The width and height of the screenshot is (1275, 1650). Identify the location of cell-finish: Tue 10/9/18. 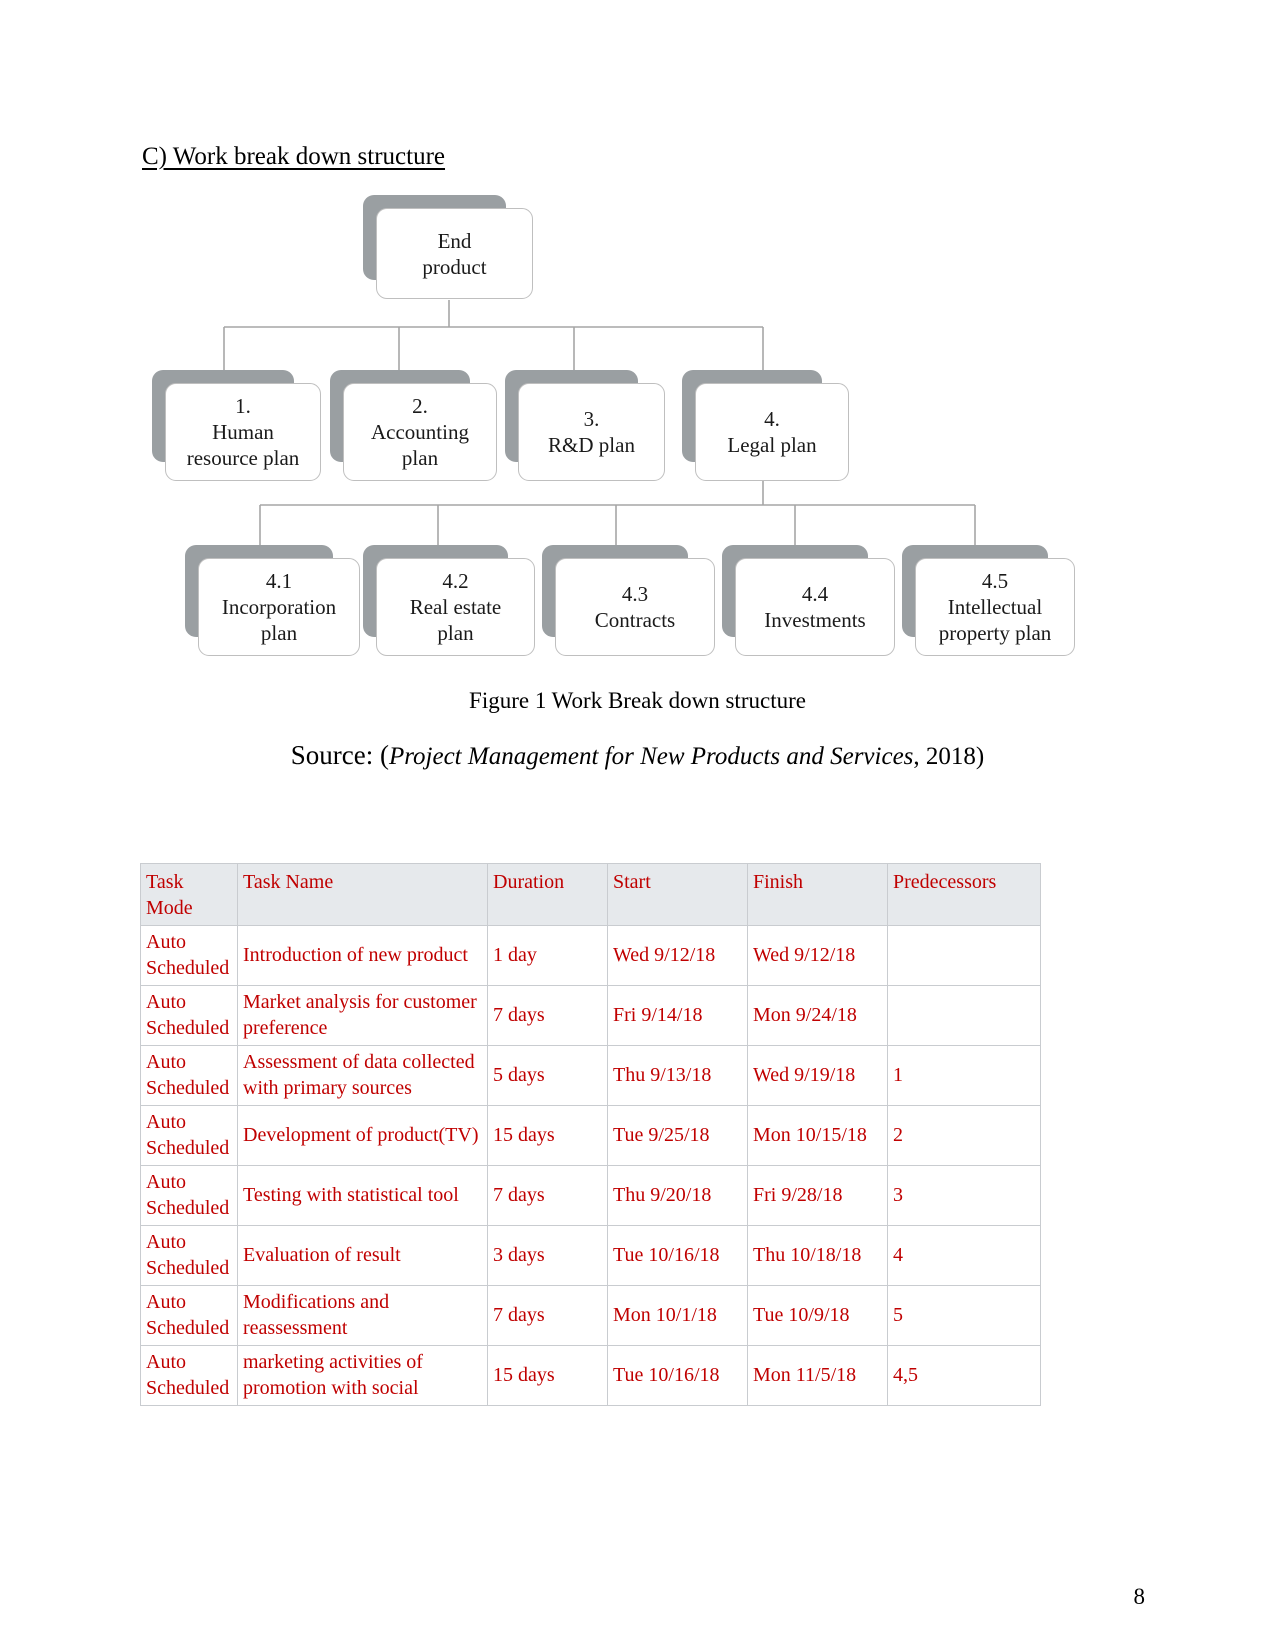
(817, 1315).